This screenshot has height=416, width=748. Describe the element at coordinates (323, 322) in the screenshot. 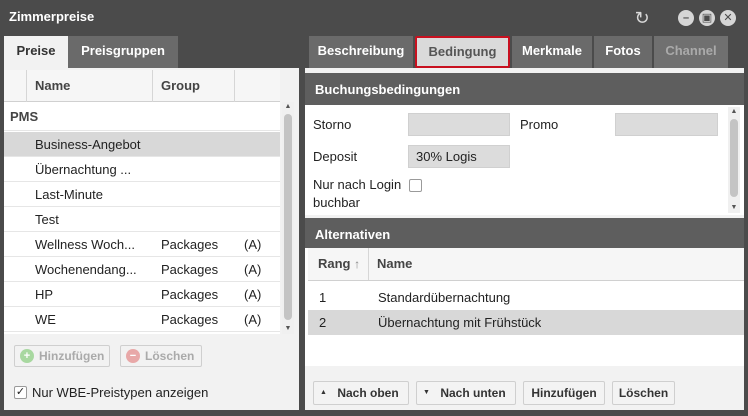

I see `alt-rank: 2` at that location.